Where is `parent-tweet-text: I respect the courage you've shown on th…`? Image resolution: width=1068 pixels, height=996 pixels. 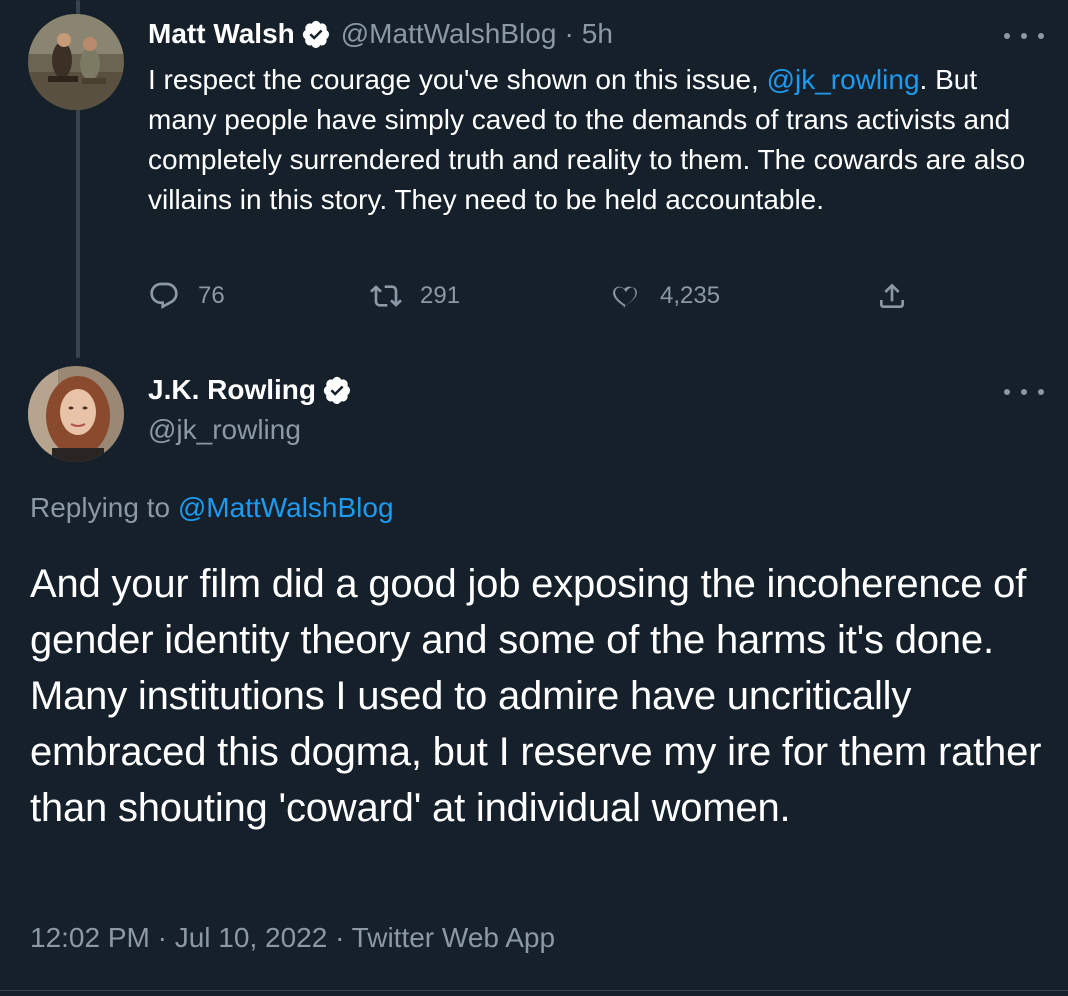 parent-tweet-text: I respect the courage you've shown on th… is located at coordinates (588, 140).